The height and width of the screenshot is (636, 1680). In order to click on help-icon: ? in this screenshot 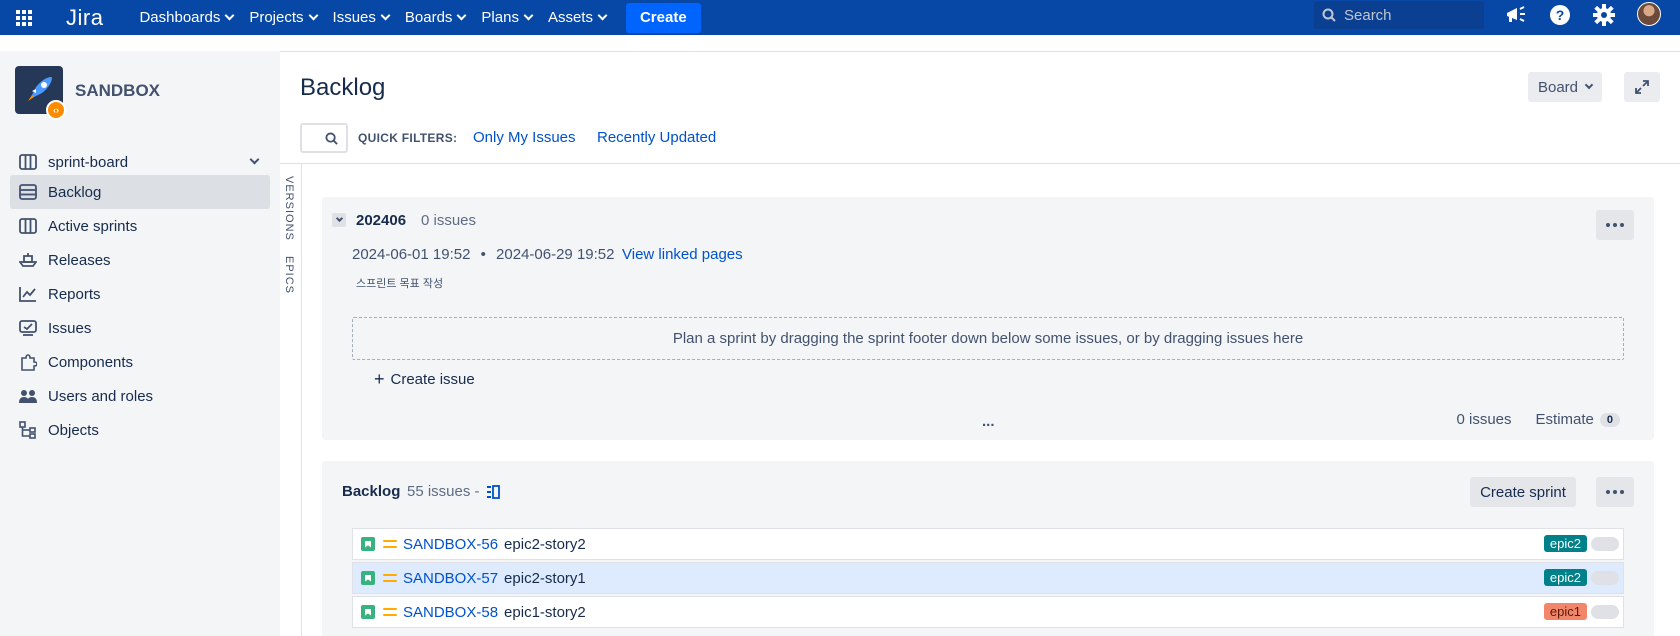, I will do `click(1560, 14)`.